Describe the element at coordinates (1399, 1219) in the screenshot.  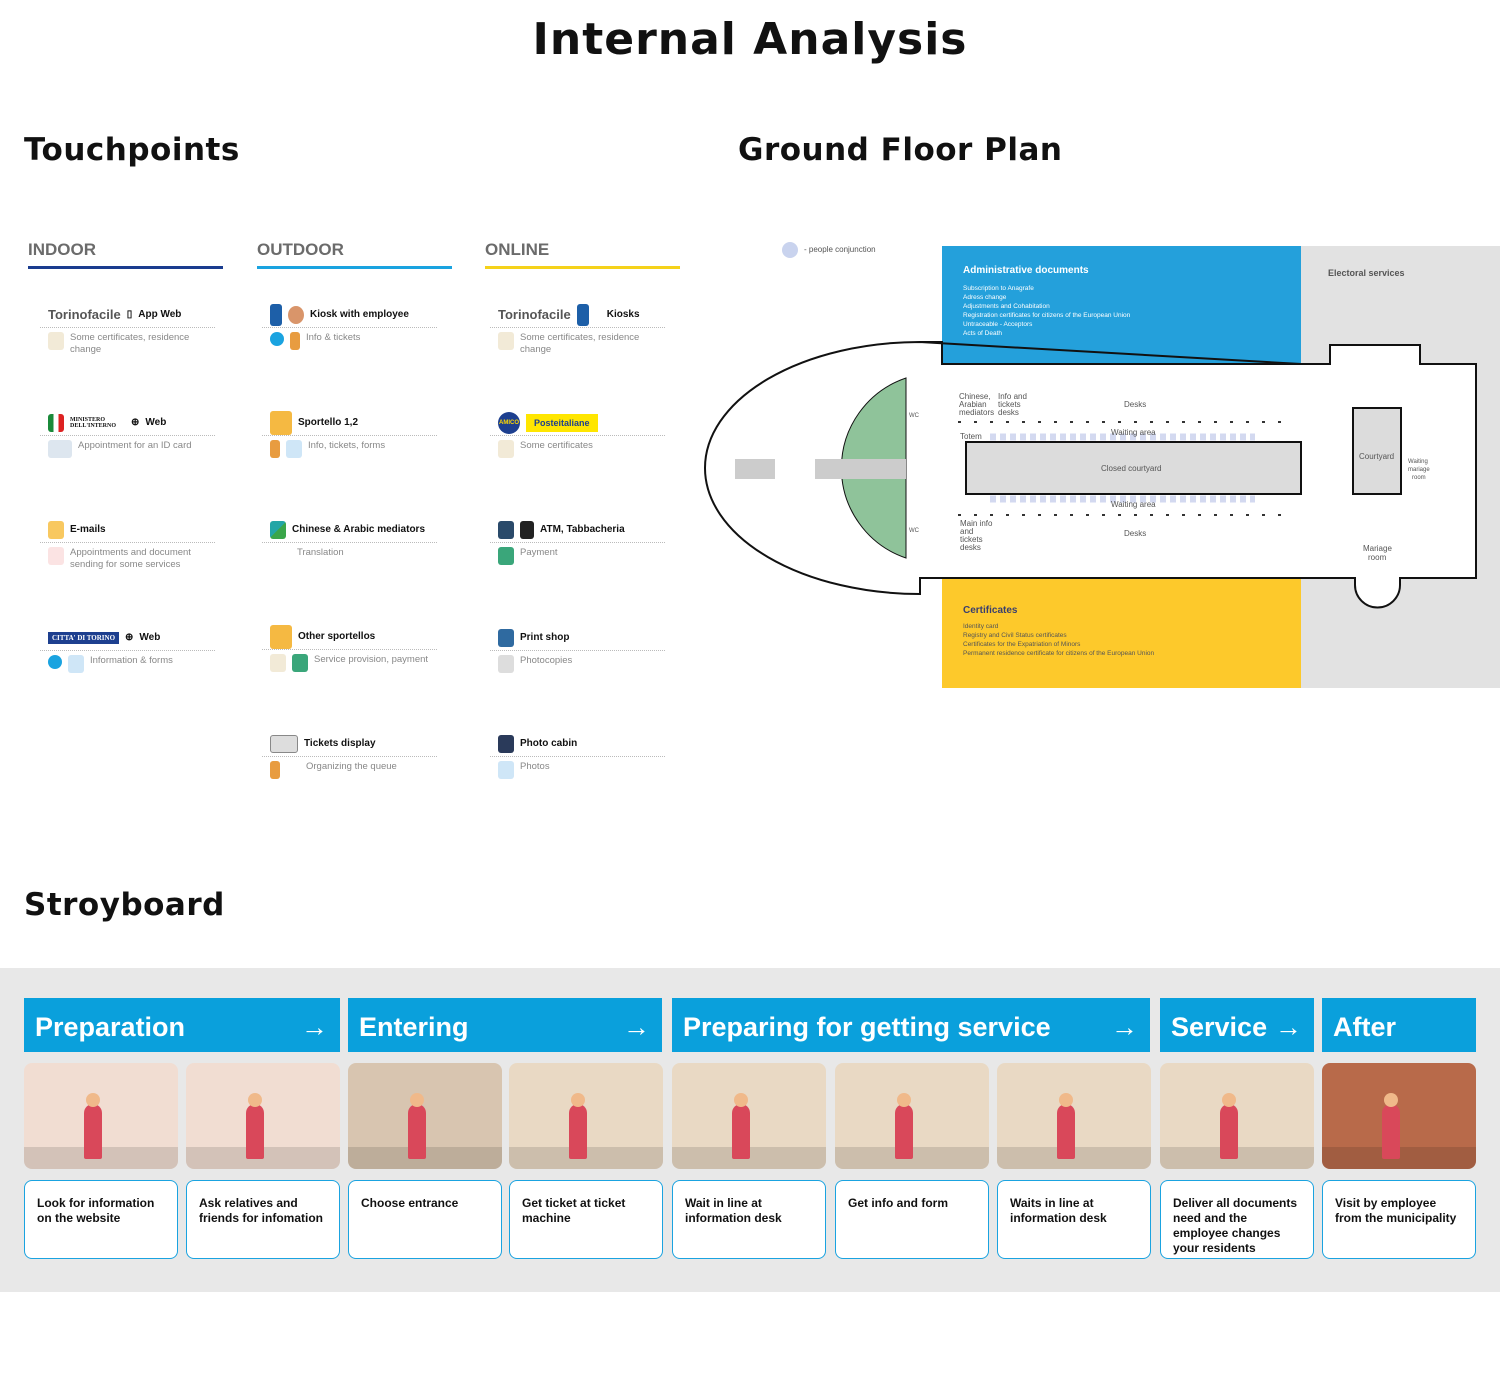
I see `storyboard-step-caption: Visit by employee from the municipality` at that location.